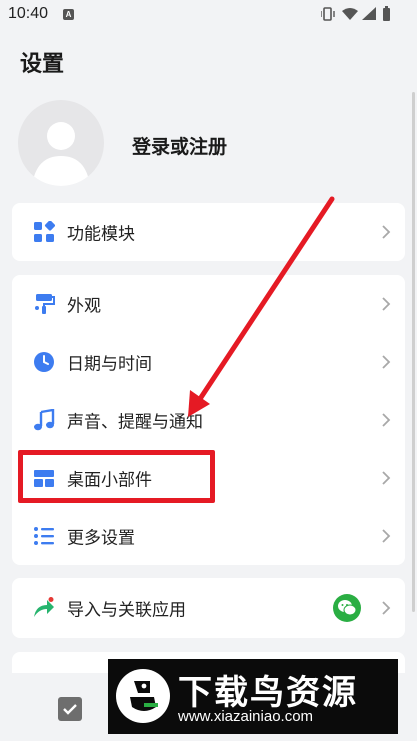  Describe the element at coordinates (246, 716) in the screenshot. I see `watermark-url: www.xiazainiao.com` at that location.